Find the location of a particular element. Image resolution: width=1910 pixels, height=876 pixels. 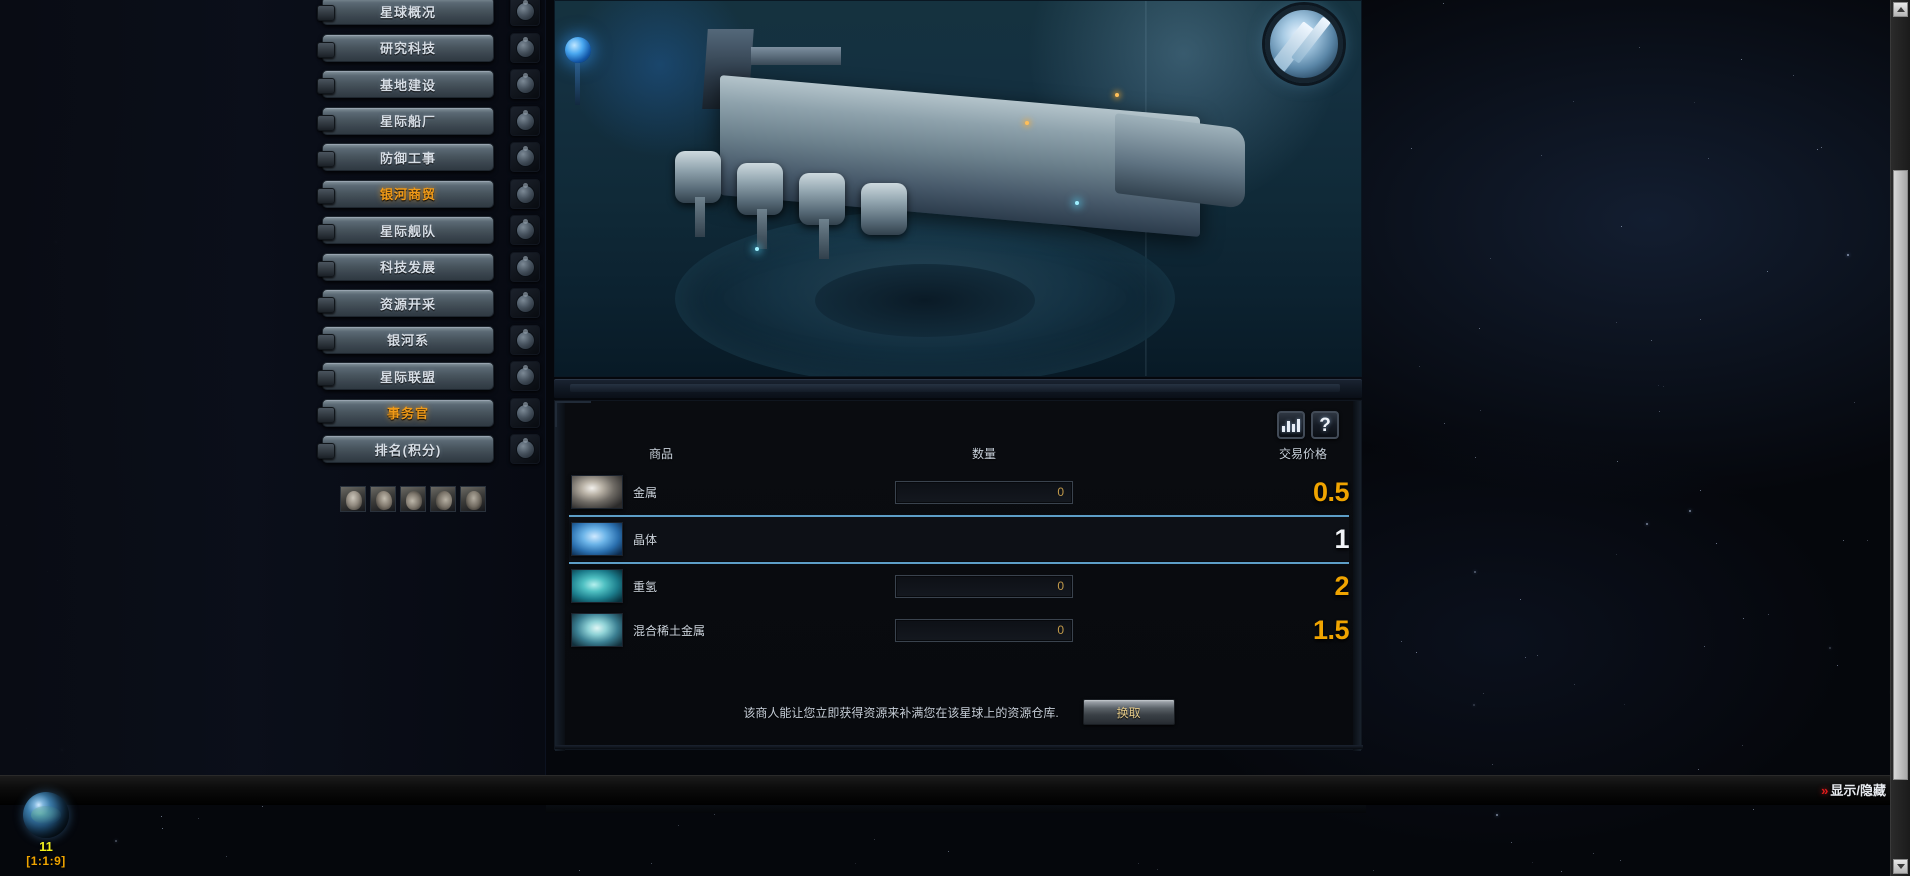

scroll-up-button is located at coordinates (1900, 9).